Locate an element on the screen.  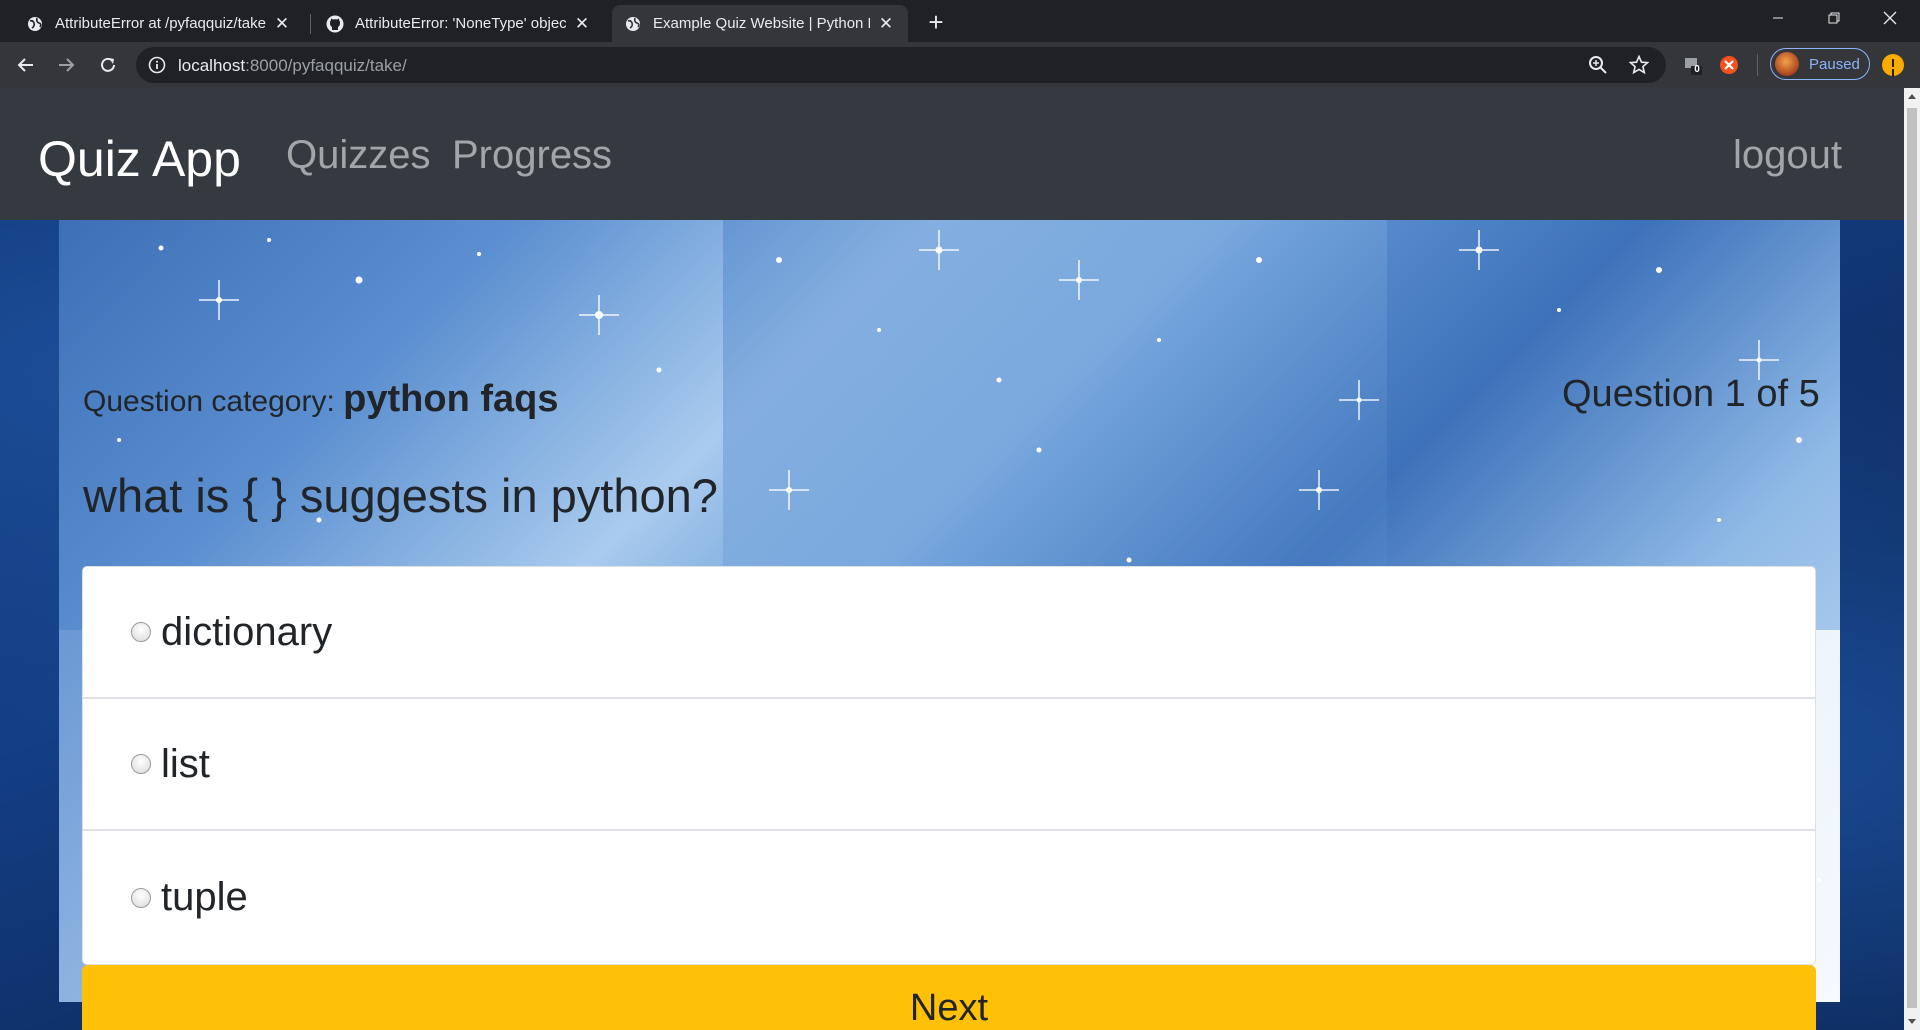
answer-label: tuple is located at coordinates (204, 897).